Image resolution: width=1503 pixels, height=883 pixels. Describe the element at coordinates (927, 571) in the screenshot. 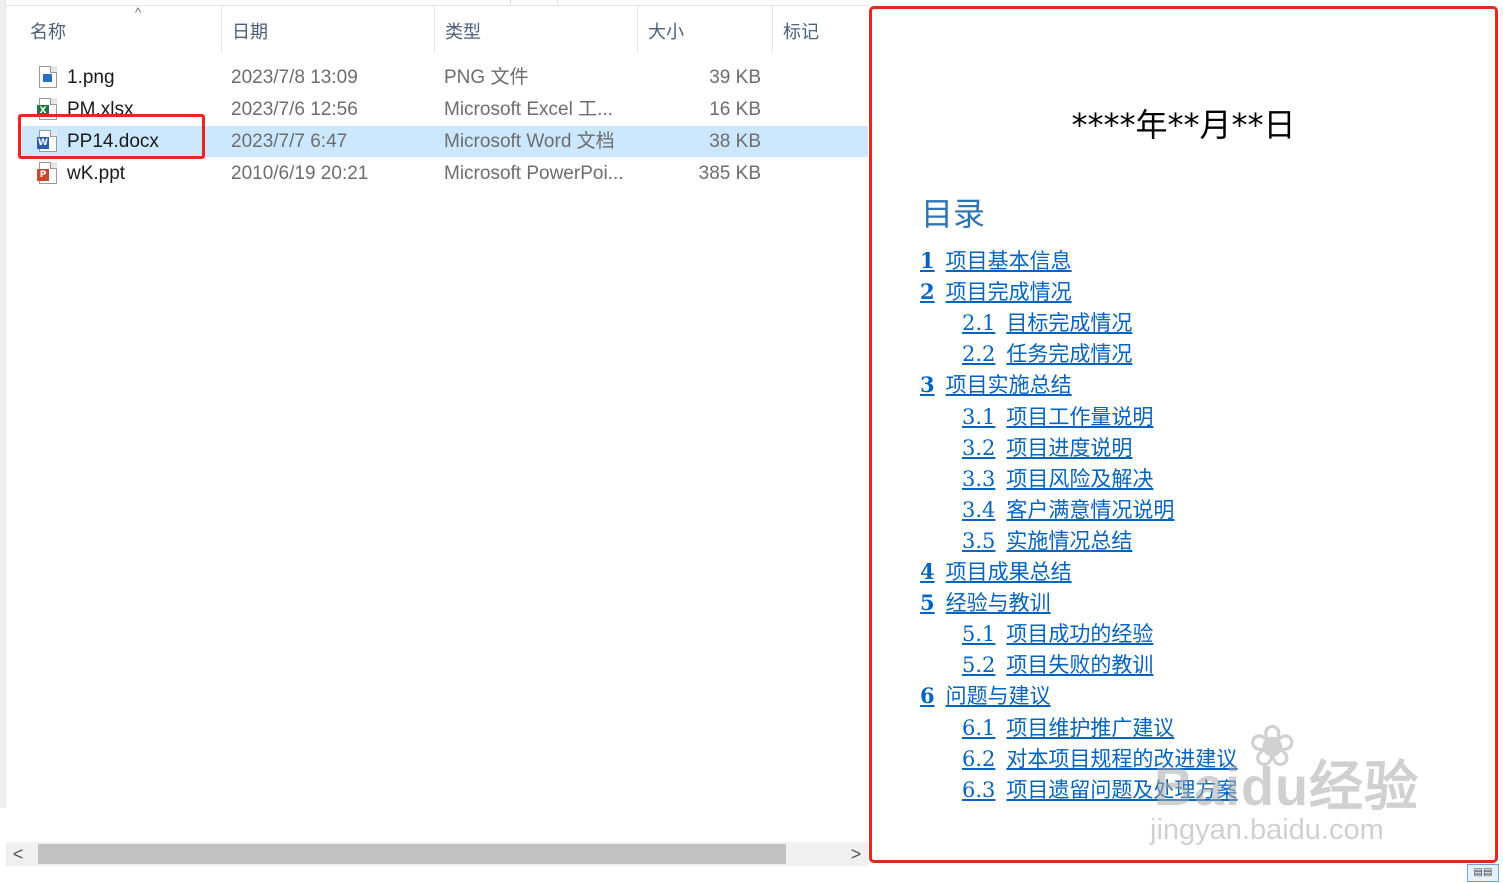

I see `toc-number: 4` at that location.